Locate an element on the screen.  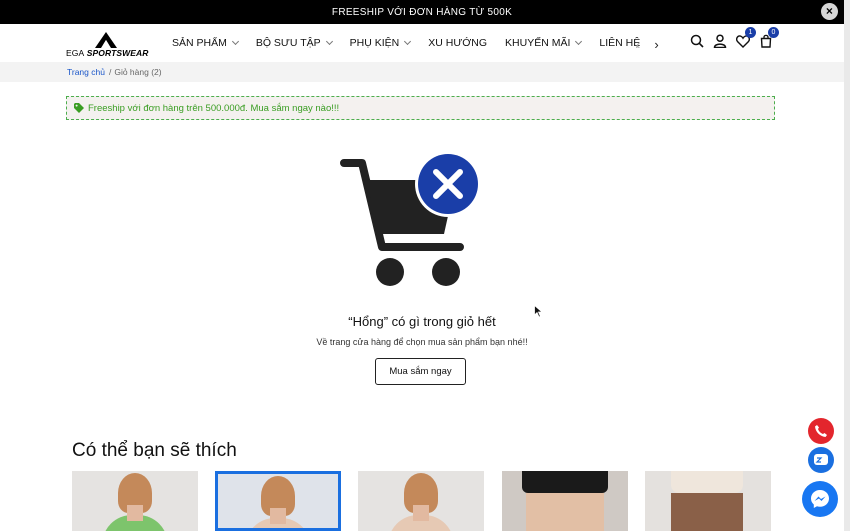
logo: EGA SPORTSWEAR is located at coordinates (107, 45).